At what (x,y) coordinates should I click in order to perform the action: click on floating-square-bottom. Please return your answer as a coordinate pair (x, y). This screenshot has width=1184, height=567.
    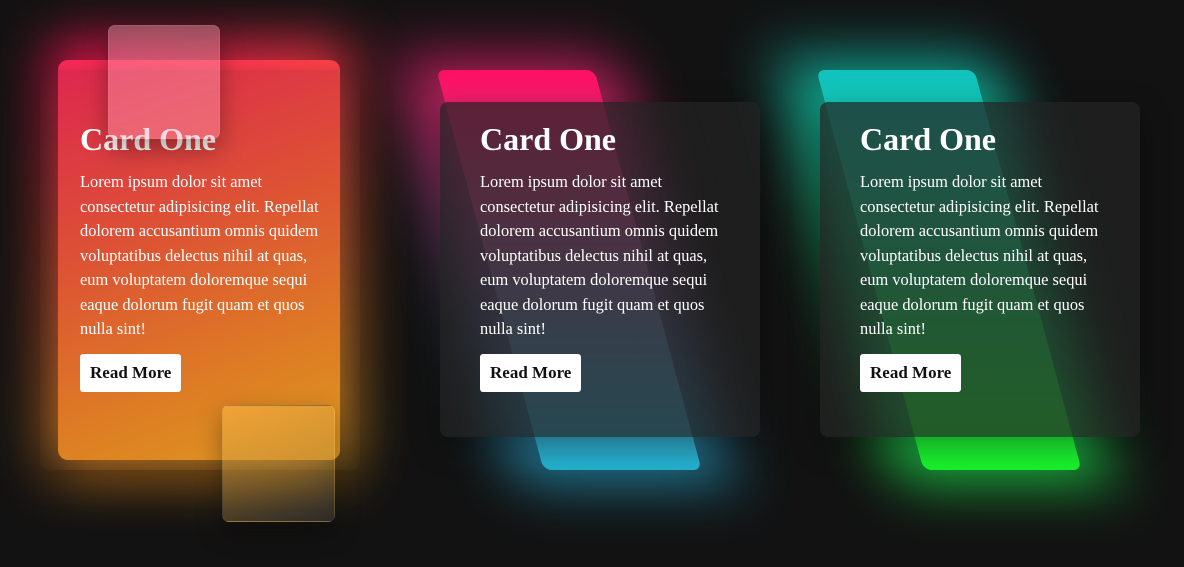
    Looking at the image, I should click on (278, 463).